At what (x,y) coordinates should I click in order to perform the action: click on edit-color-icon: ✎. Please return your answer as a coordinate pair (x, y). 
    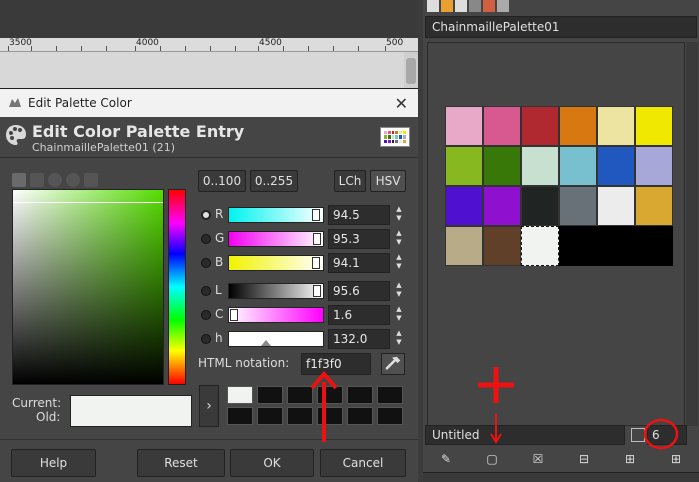
    Looking at the image, I should click on (446, 459).